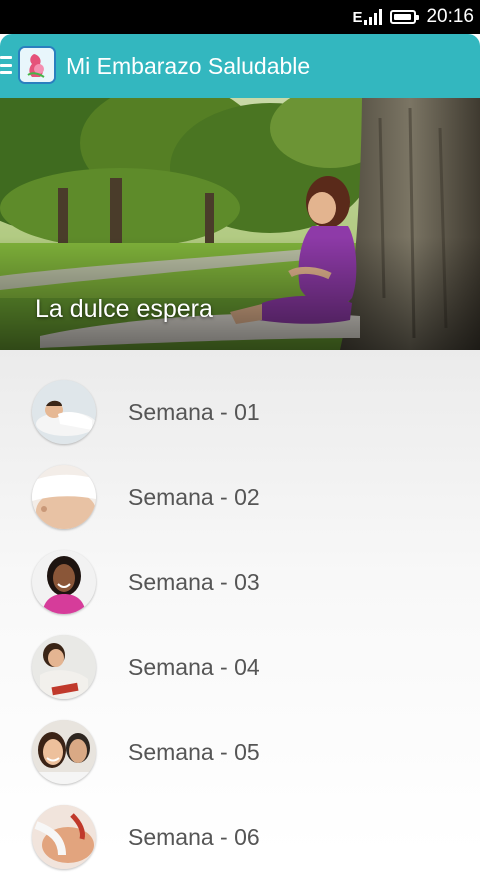 The height and width of the screenshot is (880, 480). I want to click on network-type: E, so click(357, 17).